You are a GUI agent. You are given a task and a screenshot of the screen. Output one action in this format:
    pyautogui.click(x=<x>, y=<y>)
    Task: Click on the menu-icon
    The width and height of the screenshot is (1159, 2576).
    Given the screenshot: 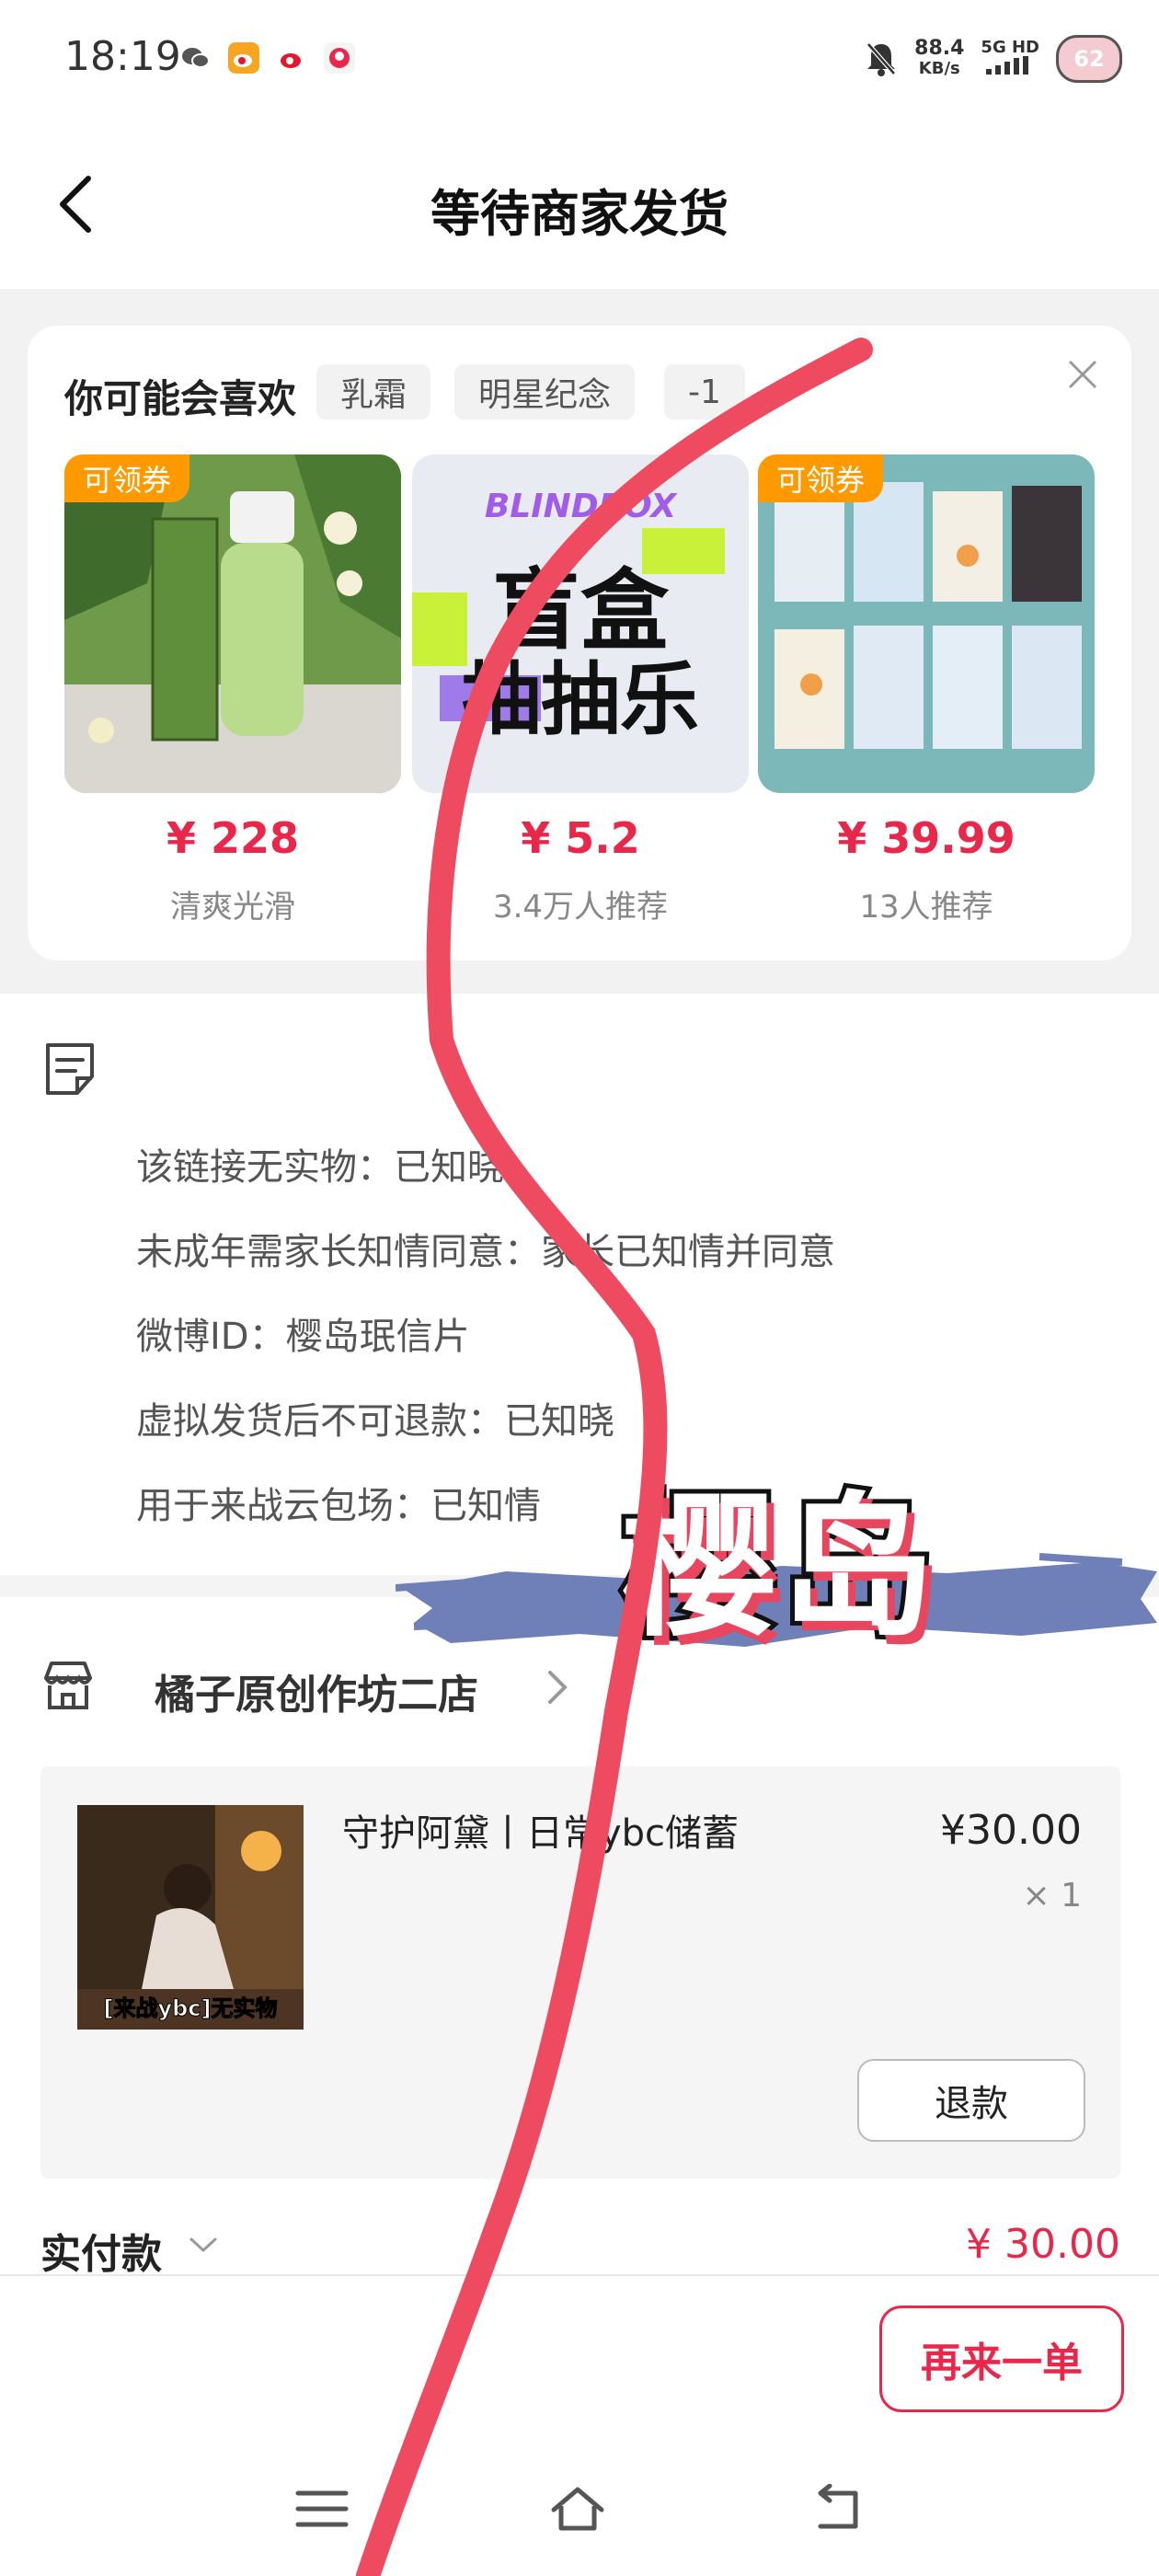 What is the action you would take?
    pyautogui.click(x=322, y=2509)
    